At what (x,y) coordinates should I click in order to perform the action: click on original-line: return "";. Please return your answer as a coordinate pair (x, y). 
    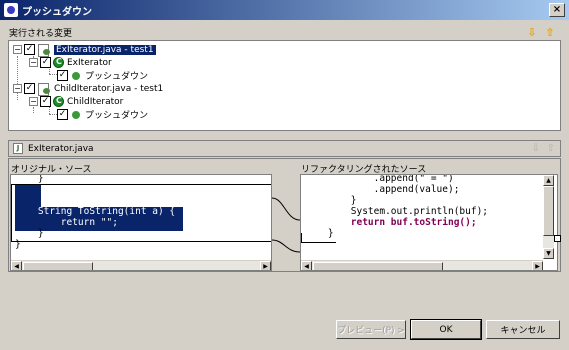
    Looking at the image, I should click on (66, 222).